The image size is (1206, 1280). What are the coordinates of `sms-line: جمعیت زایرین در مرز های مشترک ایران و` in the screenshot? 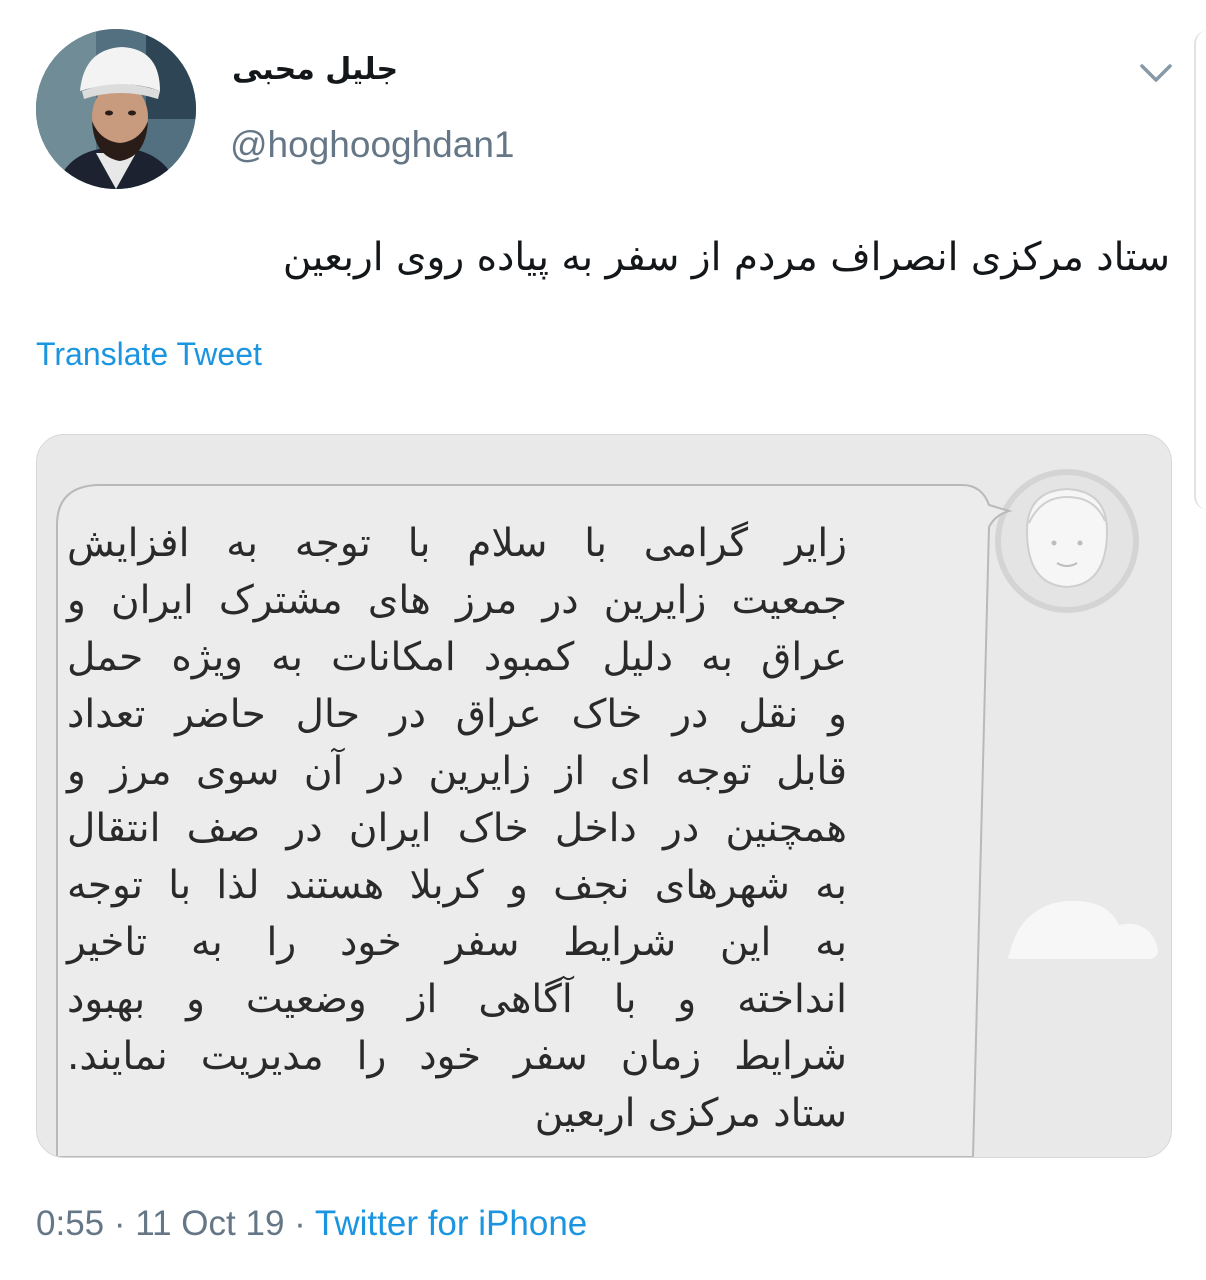 It's located at (457, 600).